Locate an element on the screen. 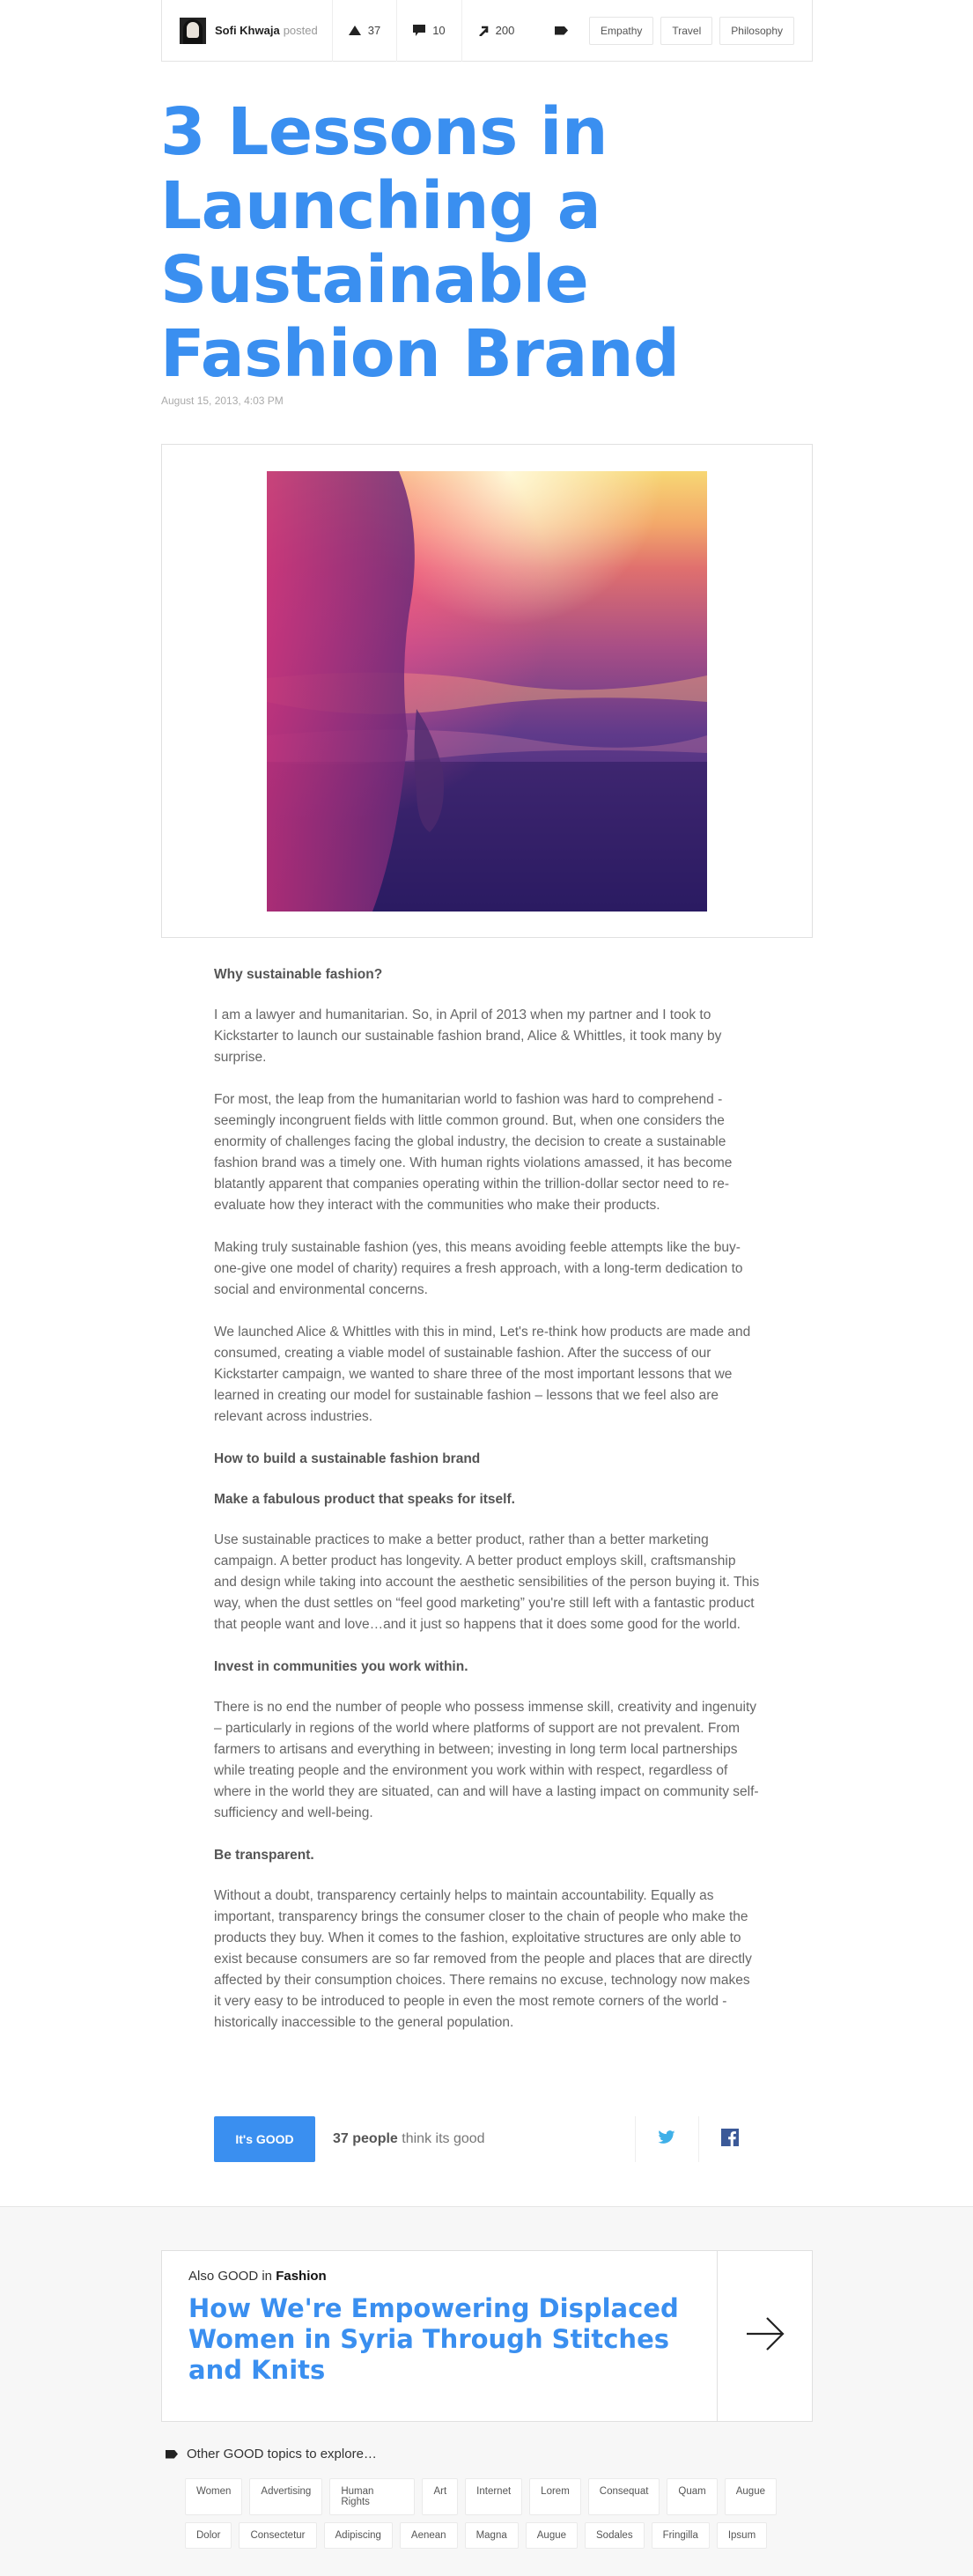 This screenshot has height=2576, width=973. twitter-icon is located at coordinates (666, 2139).